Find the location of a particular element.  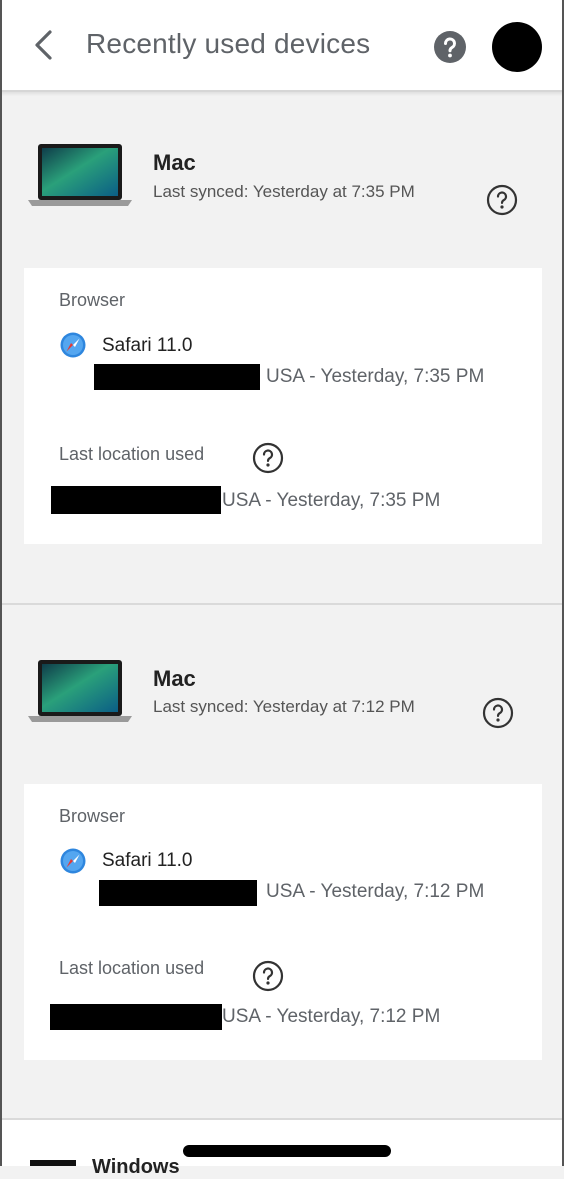

device-header: Mac Last synced: Yesterday at 7:35 PM is located at coordinates (282, 177).